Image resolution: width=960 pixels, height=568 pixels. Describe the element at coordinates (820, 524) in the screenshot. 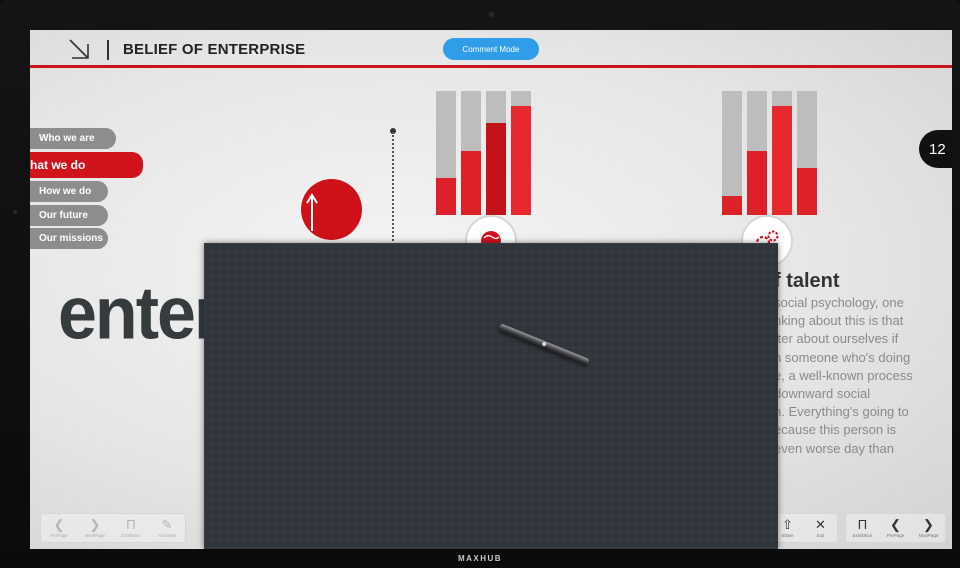

I see `close-icon: ✕` at that location.